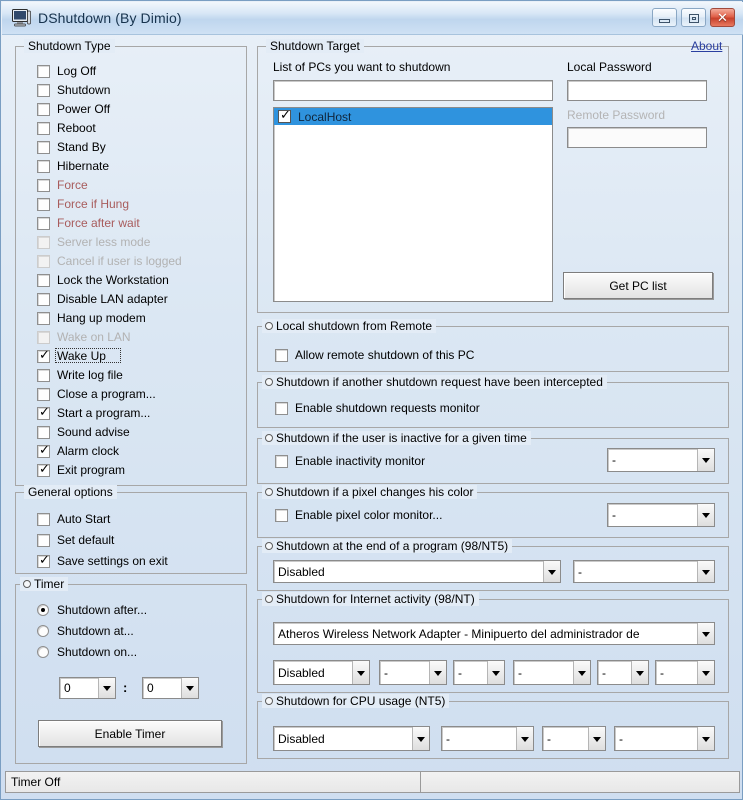 The height and width of the screenshot is (800, 743). Describe the element at coordinates (637, 90) in the screenshot. I see `local-password-input` at that location.